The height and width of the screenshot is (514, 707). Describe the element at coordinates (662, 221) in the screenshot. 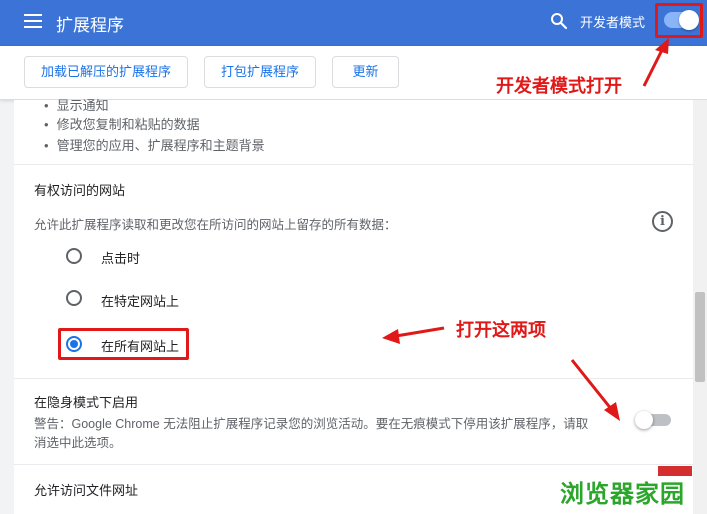

I see `info-icon: i` at that location.